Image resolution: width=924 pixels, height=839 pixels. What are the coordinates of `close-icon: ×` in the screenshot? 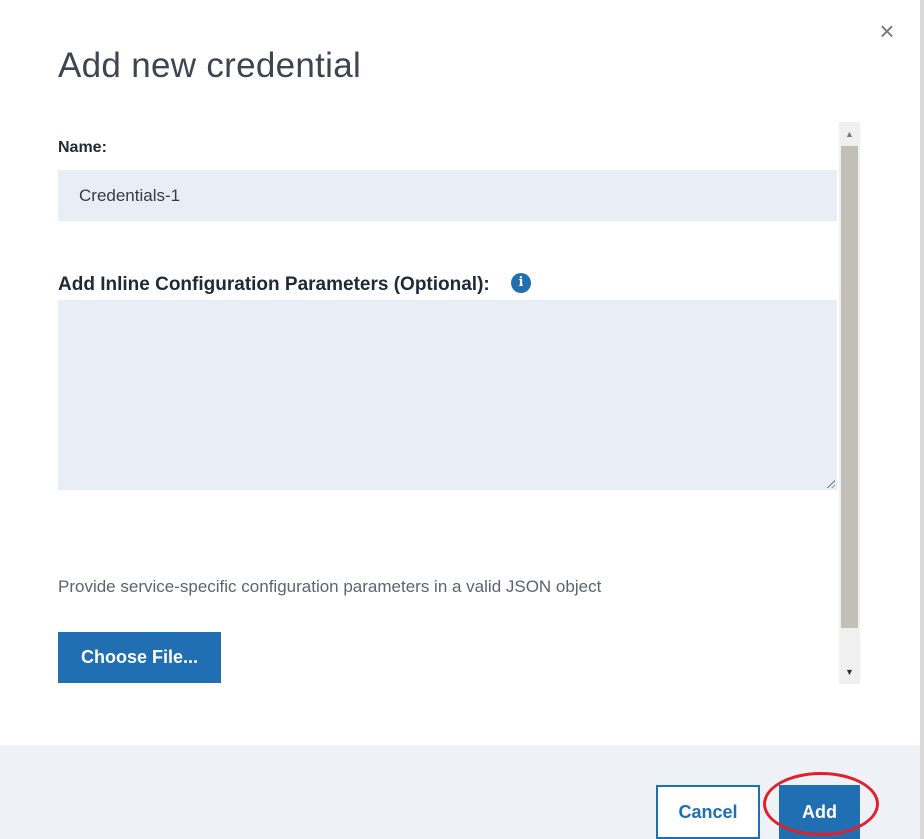 It's located at (887, 31).